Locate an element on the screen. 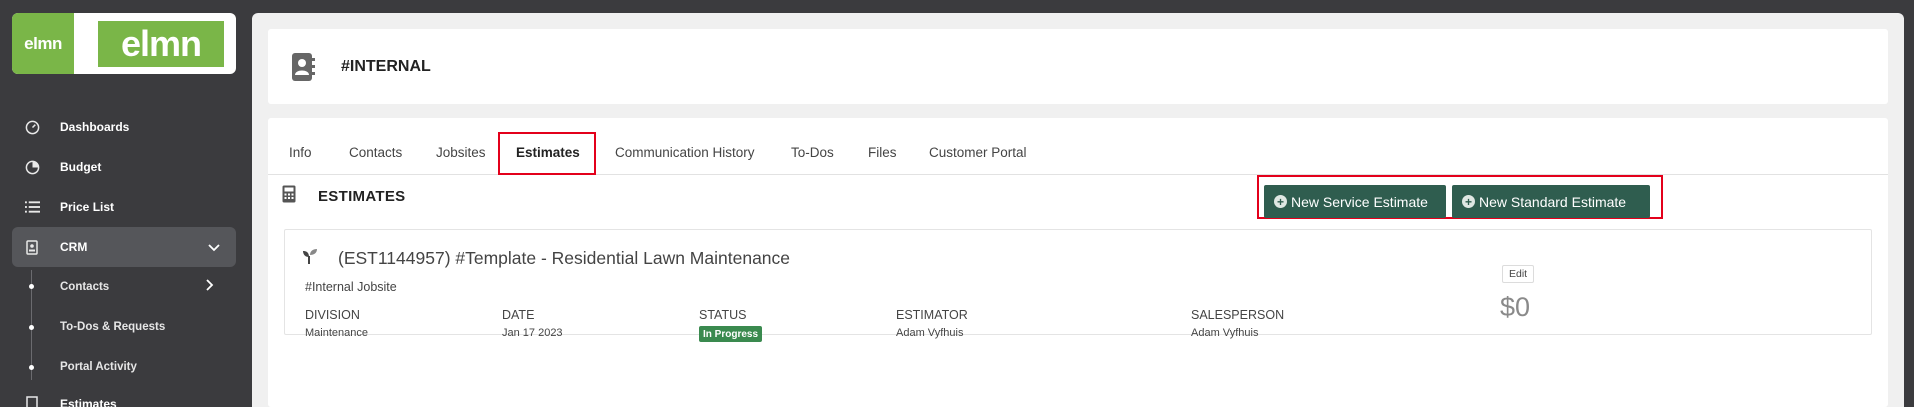  logo-area: elmn elmn is located at coordinates (124, 43).